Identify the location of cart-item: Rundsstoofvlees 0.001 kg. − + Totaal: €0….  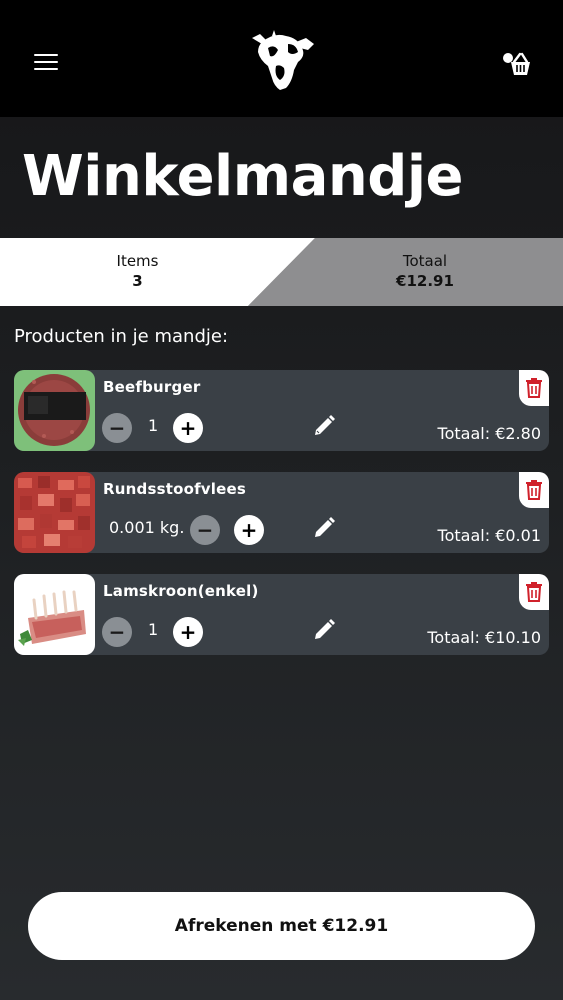
(281, 512).